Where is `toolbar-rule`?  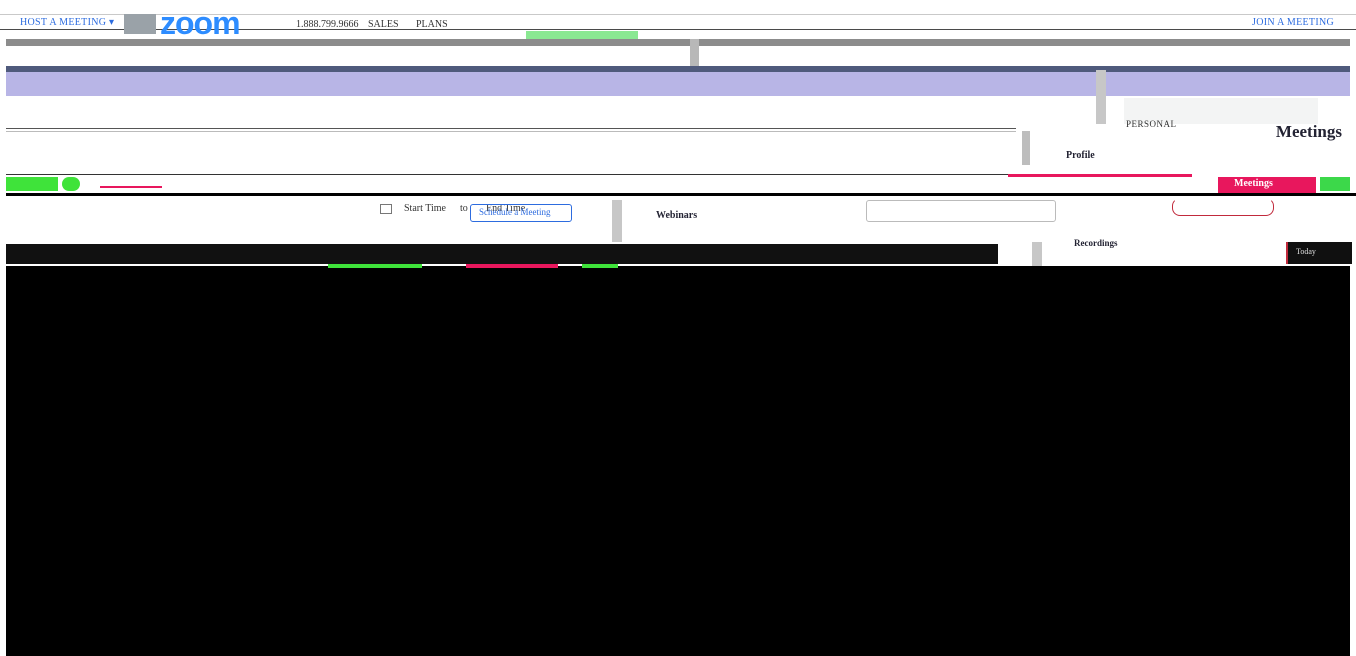 toolbar-rule is located at coordinates (681, 194).